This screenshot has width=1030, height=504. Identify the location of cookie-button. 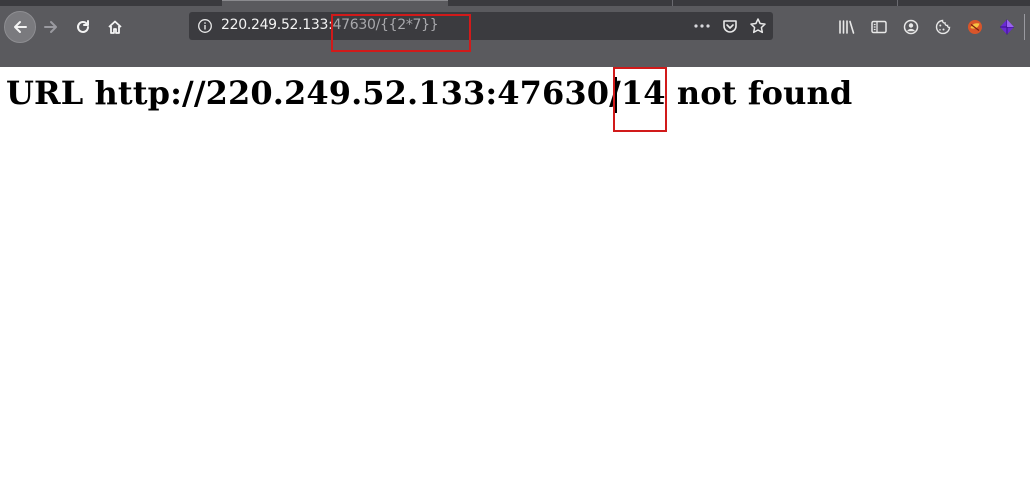
(943, 27).